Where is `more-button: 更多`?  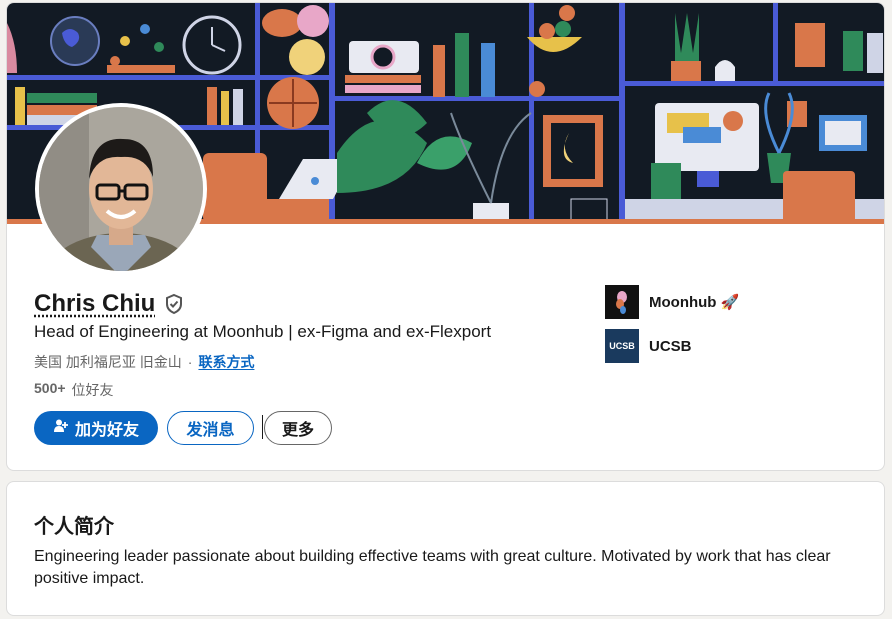
more-button: 更多 is located at coordinates (298, 428).